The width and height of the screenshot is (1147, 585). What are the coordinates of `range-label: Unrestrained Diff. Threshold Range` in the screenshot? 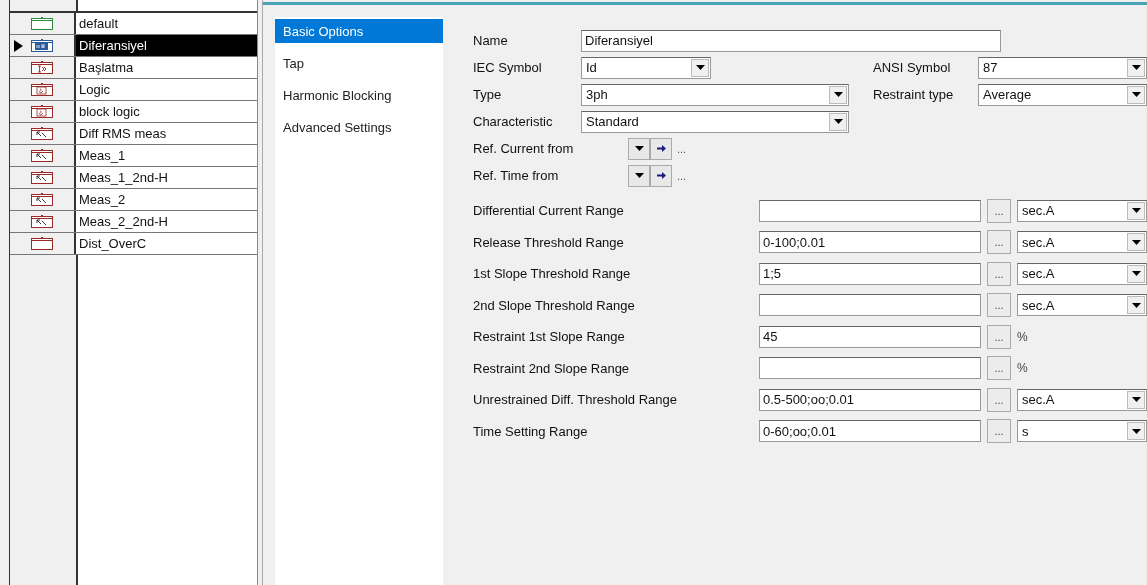 It's located at (576, 400).